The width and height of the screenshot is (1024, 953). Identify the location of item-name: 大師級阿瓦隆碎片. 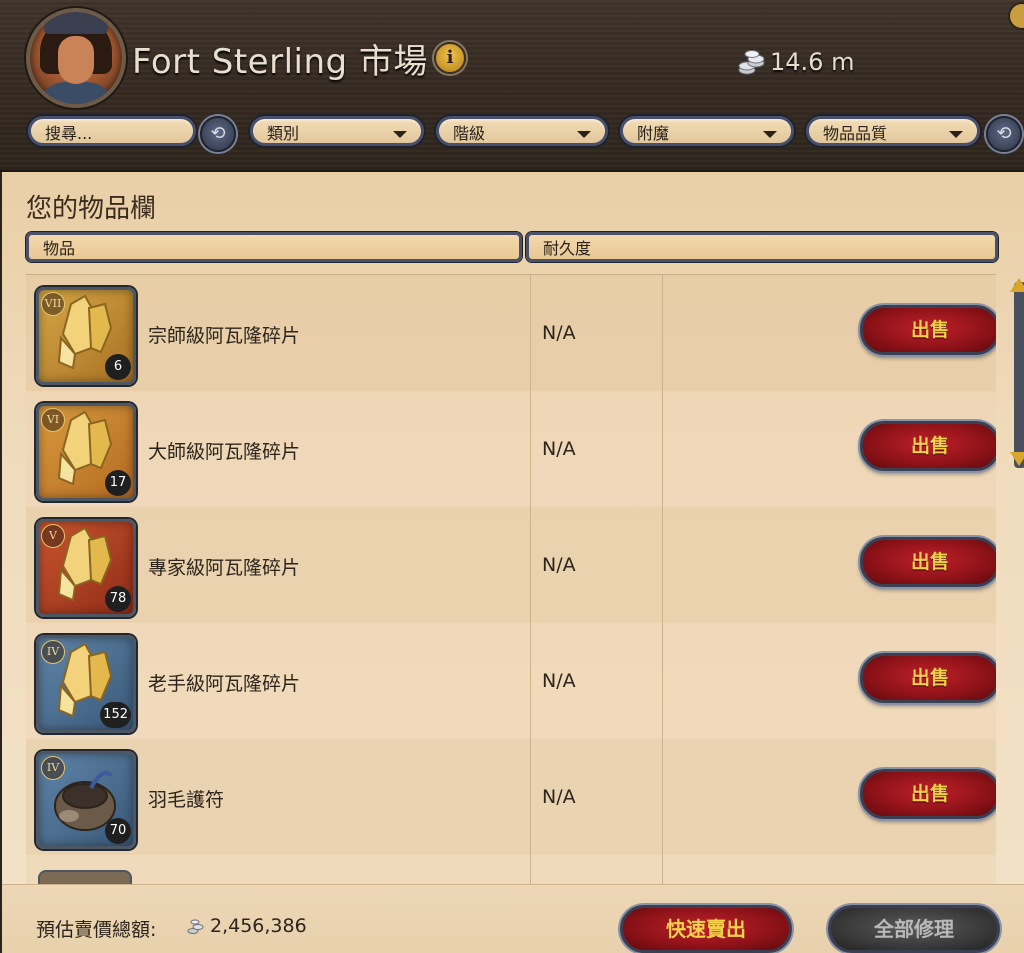
(224, 452).